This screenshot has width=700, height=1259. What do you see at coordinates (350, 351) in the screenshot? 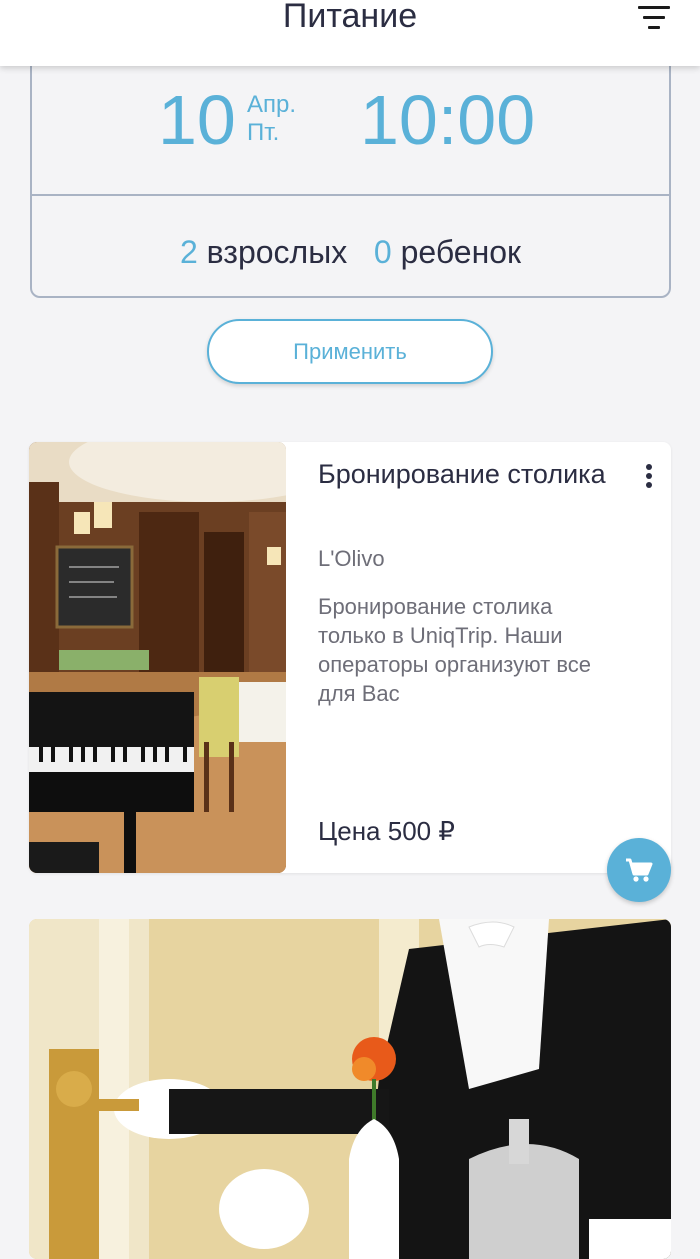
I see `apply-button: Применить` at bounding box center [350, 351].